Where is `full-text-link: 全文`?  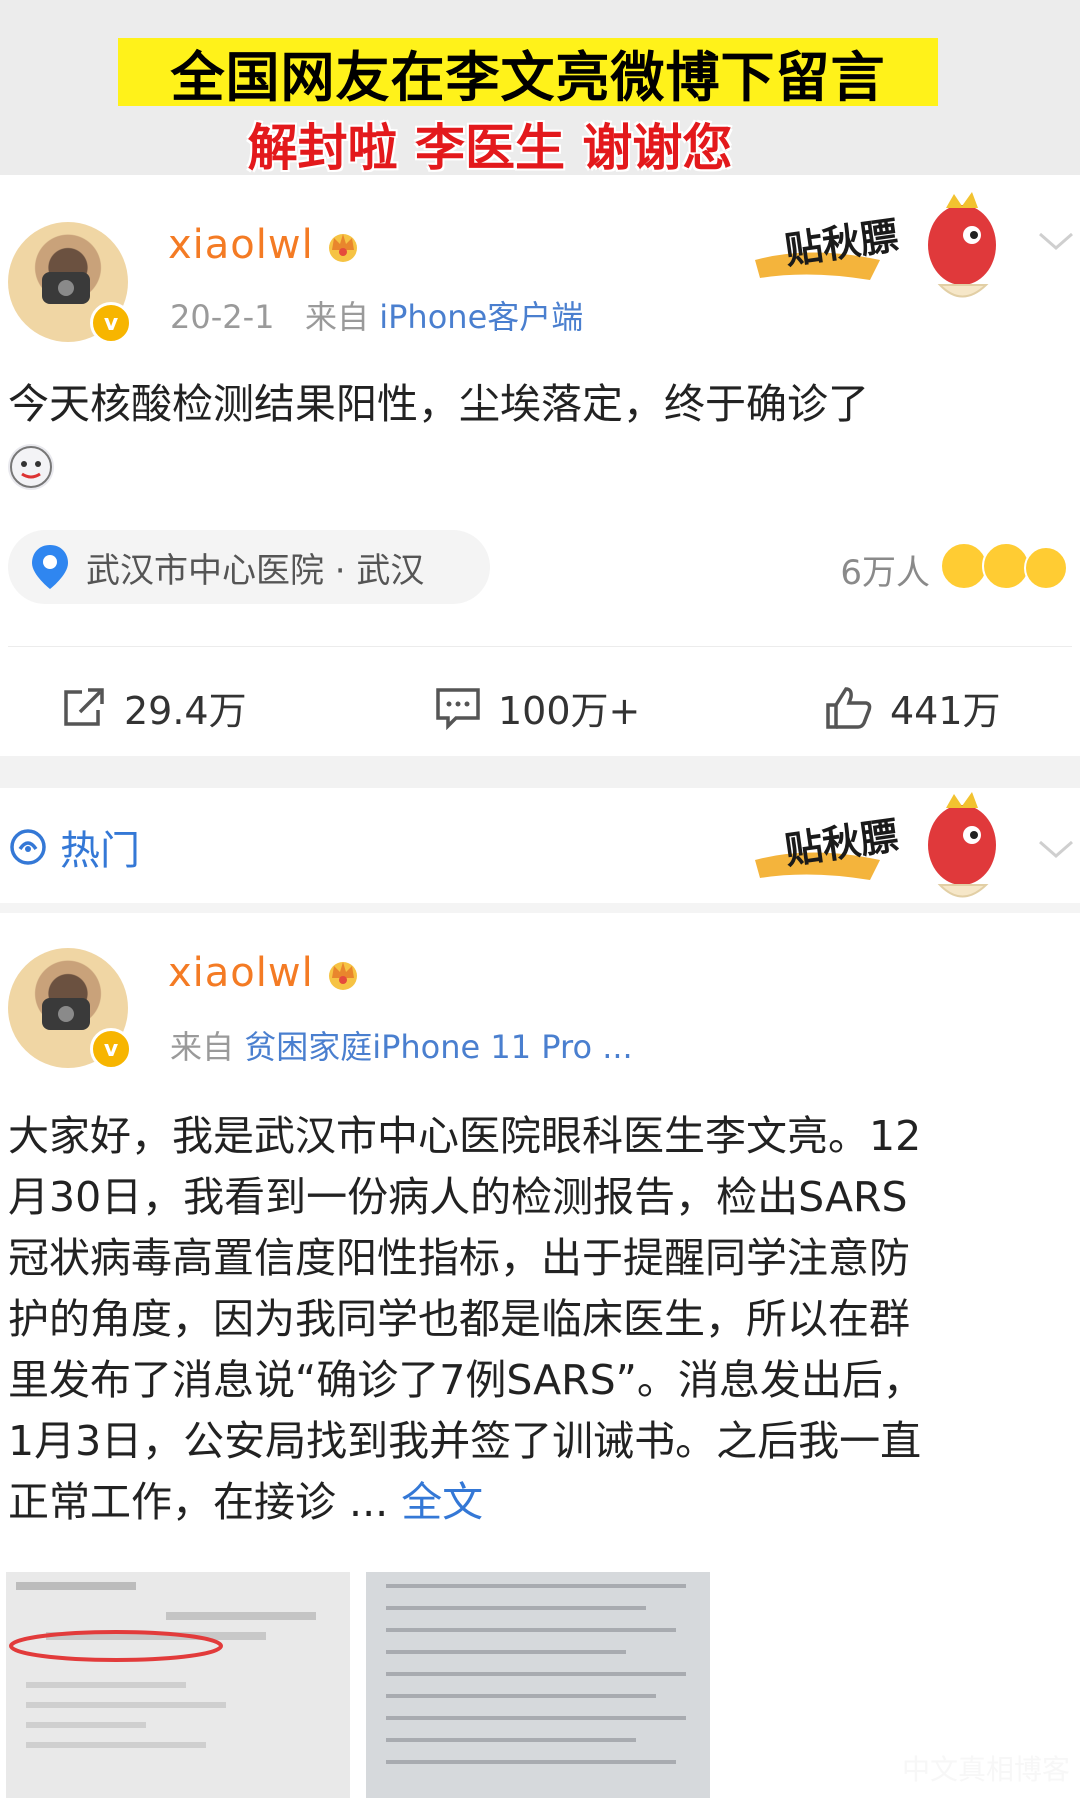 full-text-link: 全文 is located at coordinates (442, 1502).